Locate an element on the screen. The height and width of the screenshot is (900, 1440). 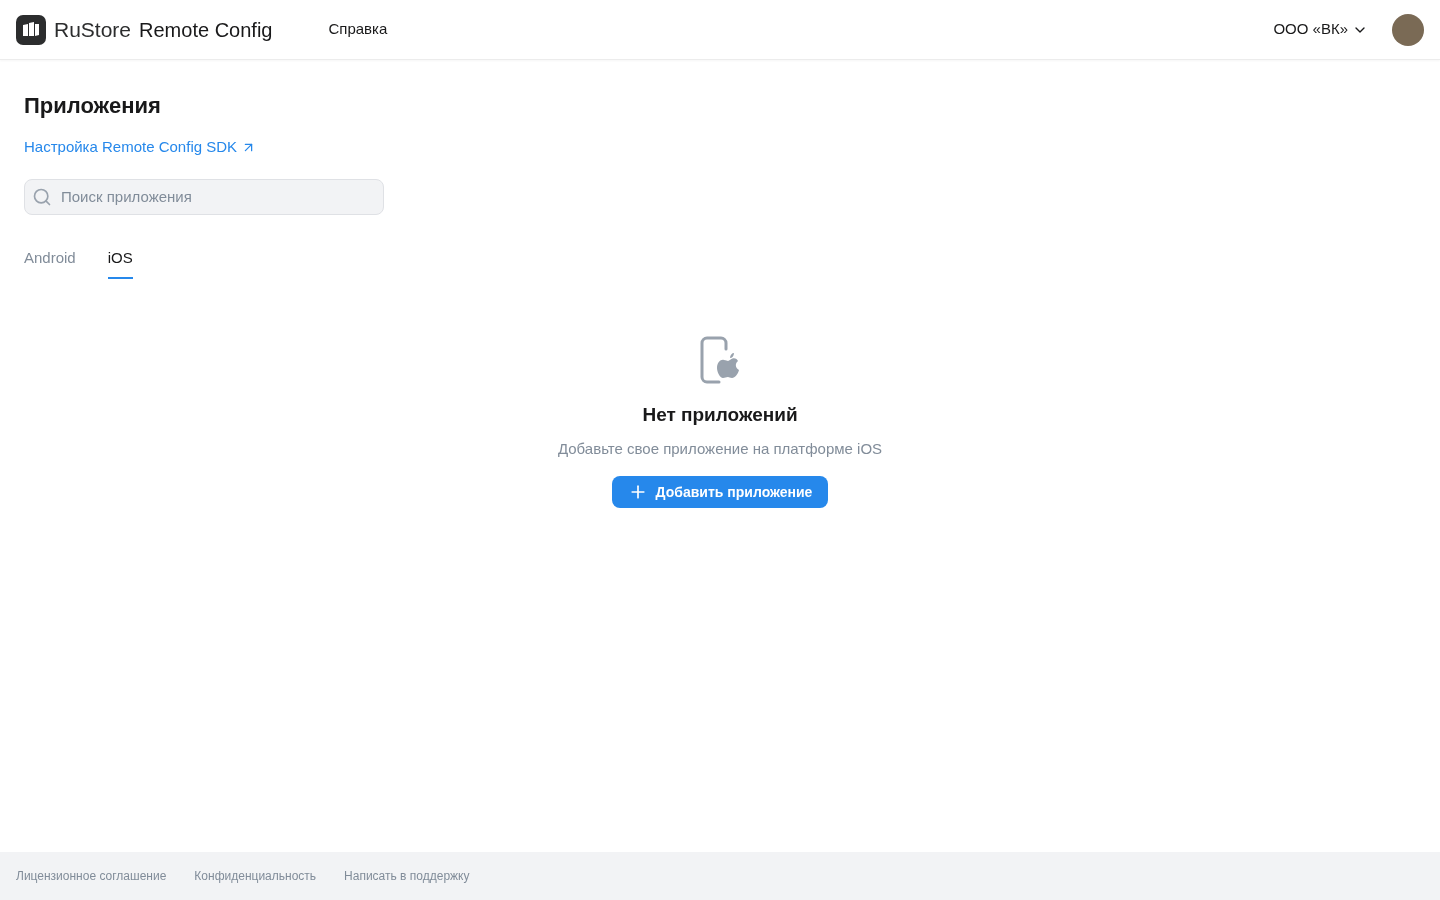
add-app-button: Добавить приложение is located at coordinates (720, 492).